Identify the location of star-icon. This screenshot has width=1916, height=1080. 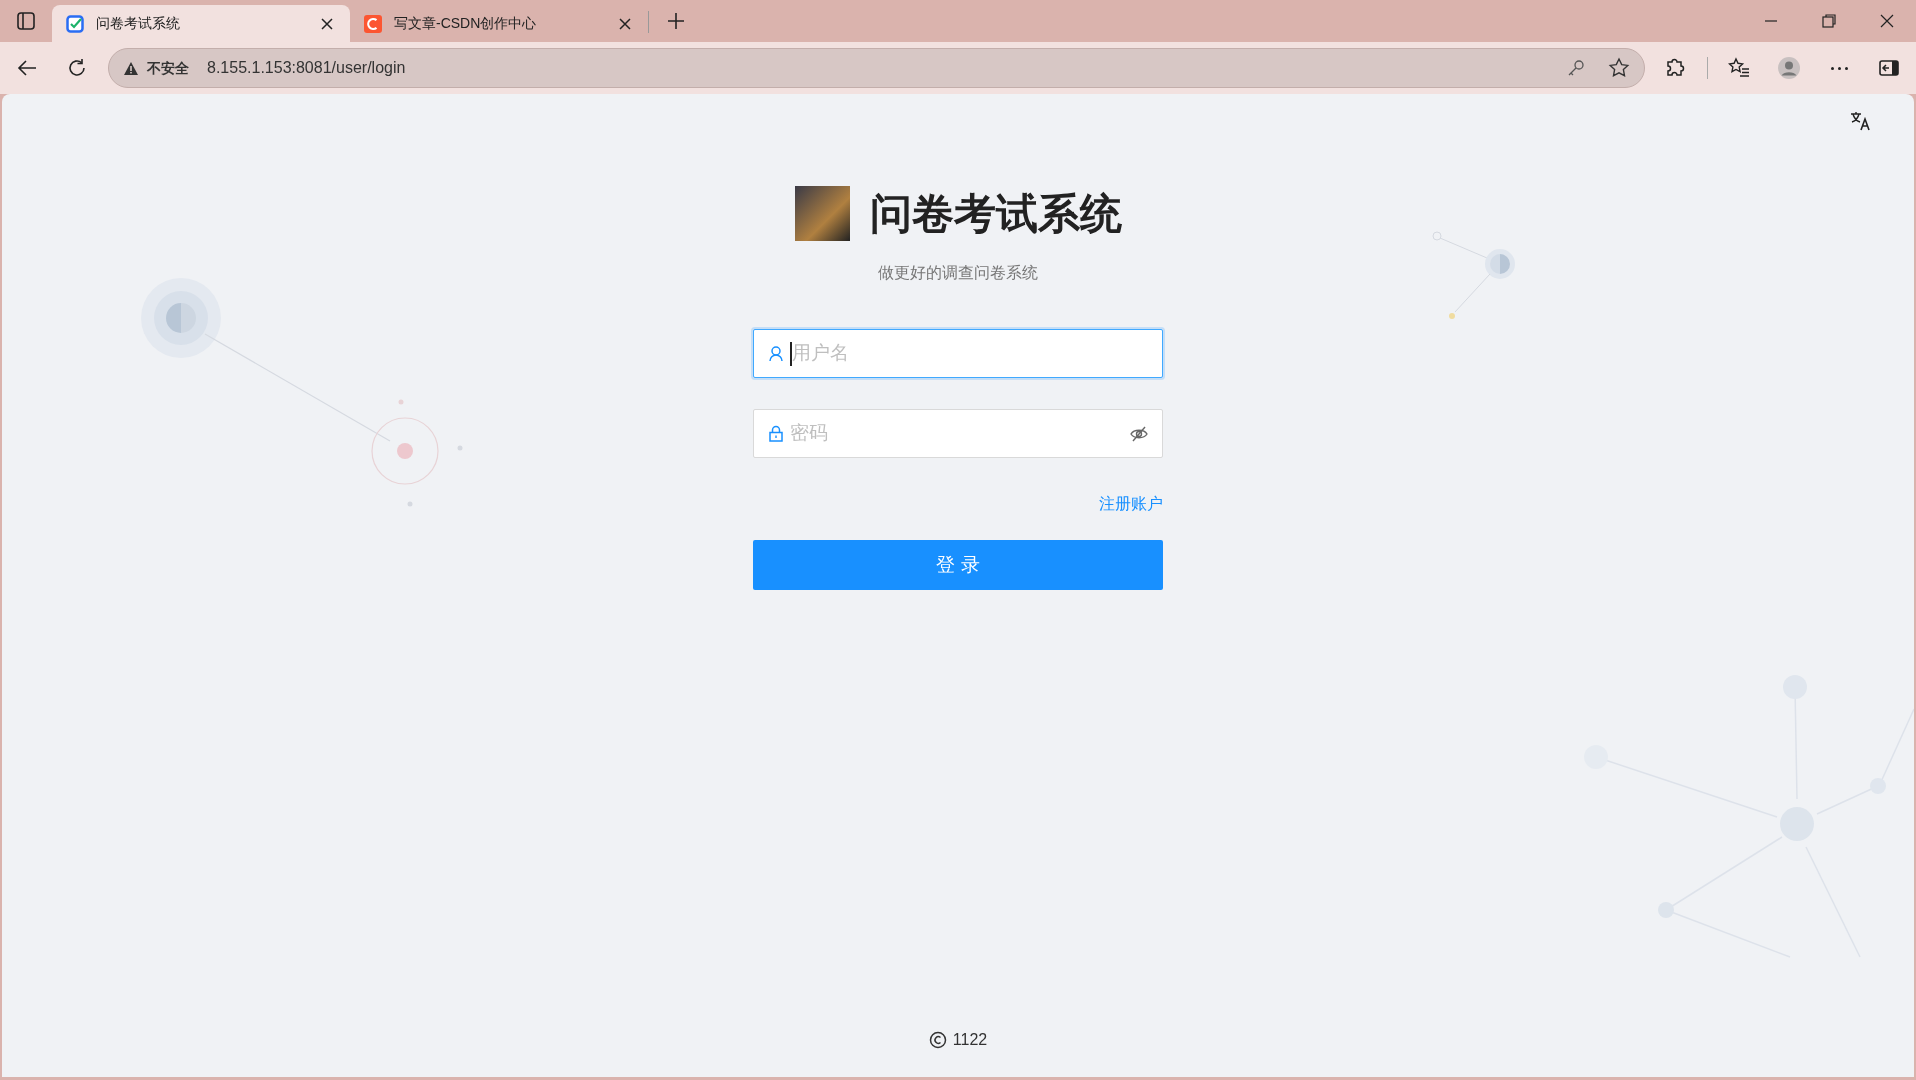
(1619, 68).